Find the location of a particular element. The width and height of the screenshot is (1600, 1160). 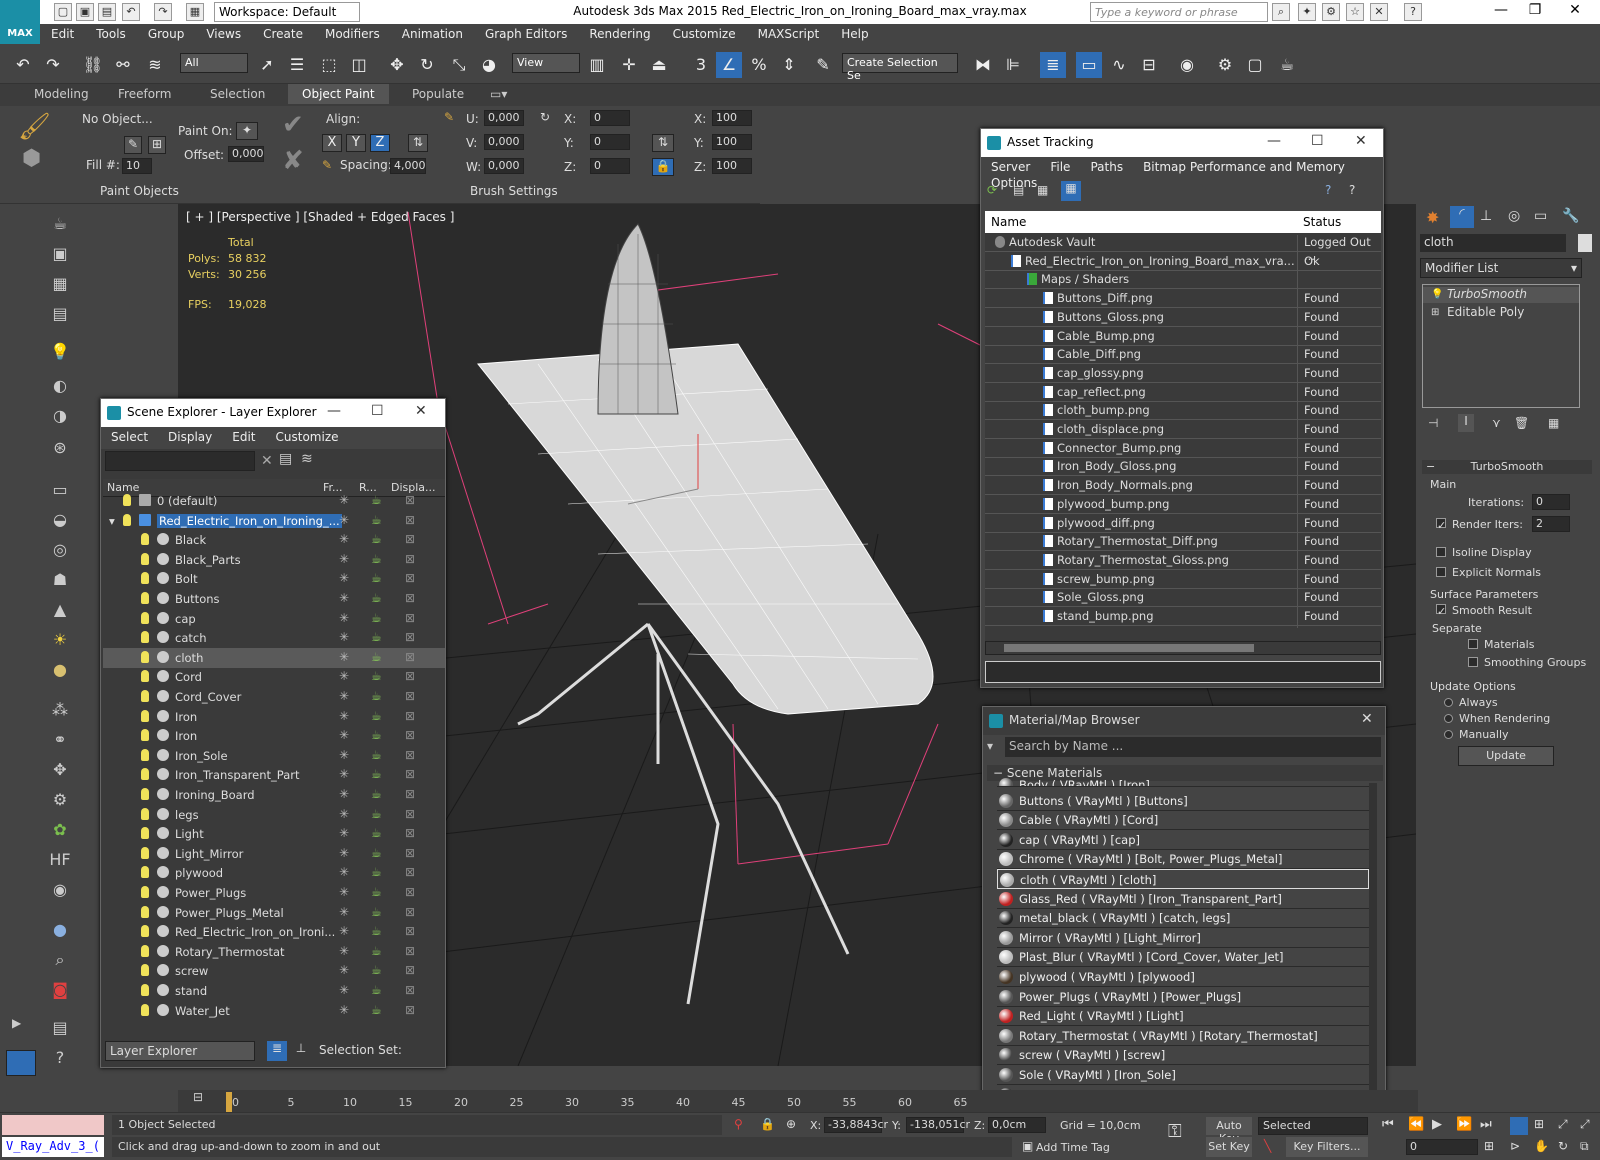

modifier-list-dropdown: Modifier List ▾ is located at coordinates (1501, 268).